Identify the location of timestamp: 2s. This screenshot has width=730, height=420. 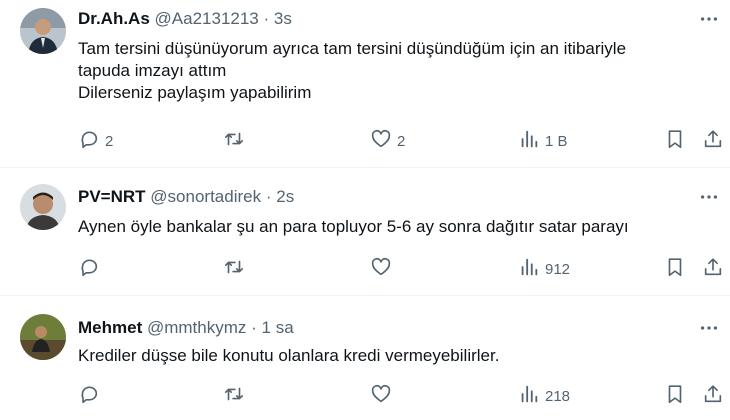
(285, 196).